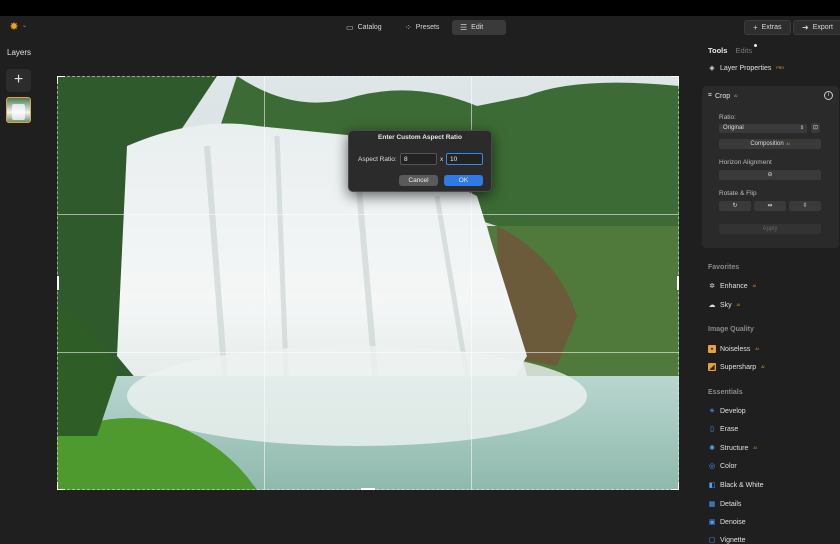 The height and width of the screenshot is (544, 840). I want to click on layer-properties-item: ◈ Layer Properties PRO, so click(746, 68).